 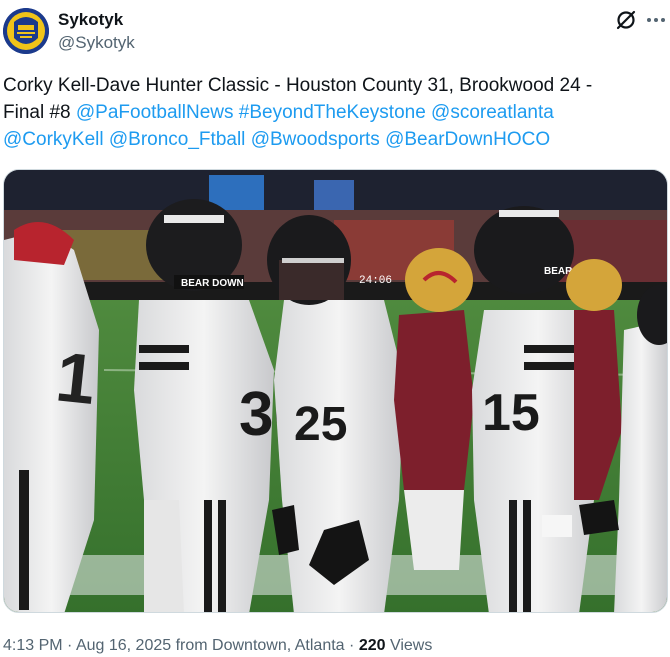 I want to click on views-label: Views, so click(x=411, y=645).